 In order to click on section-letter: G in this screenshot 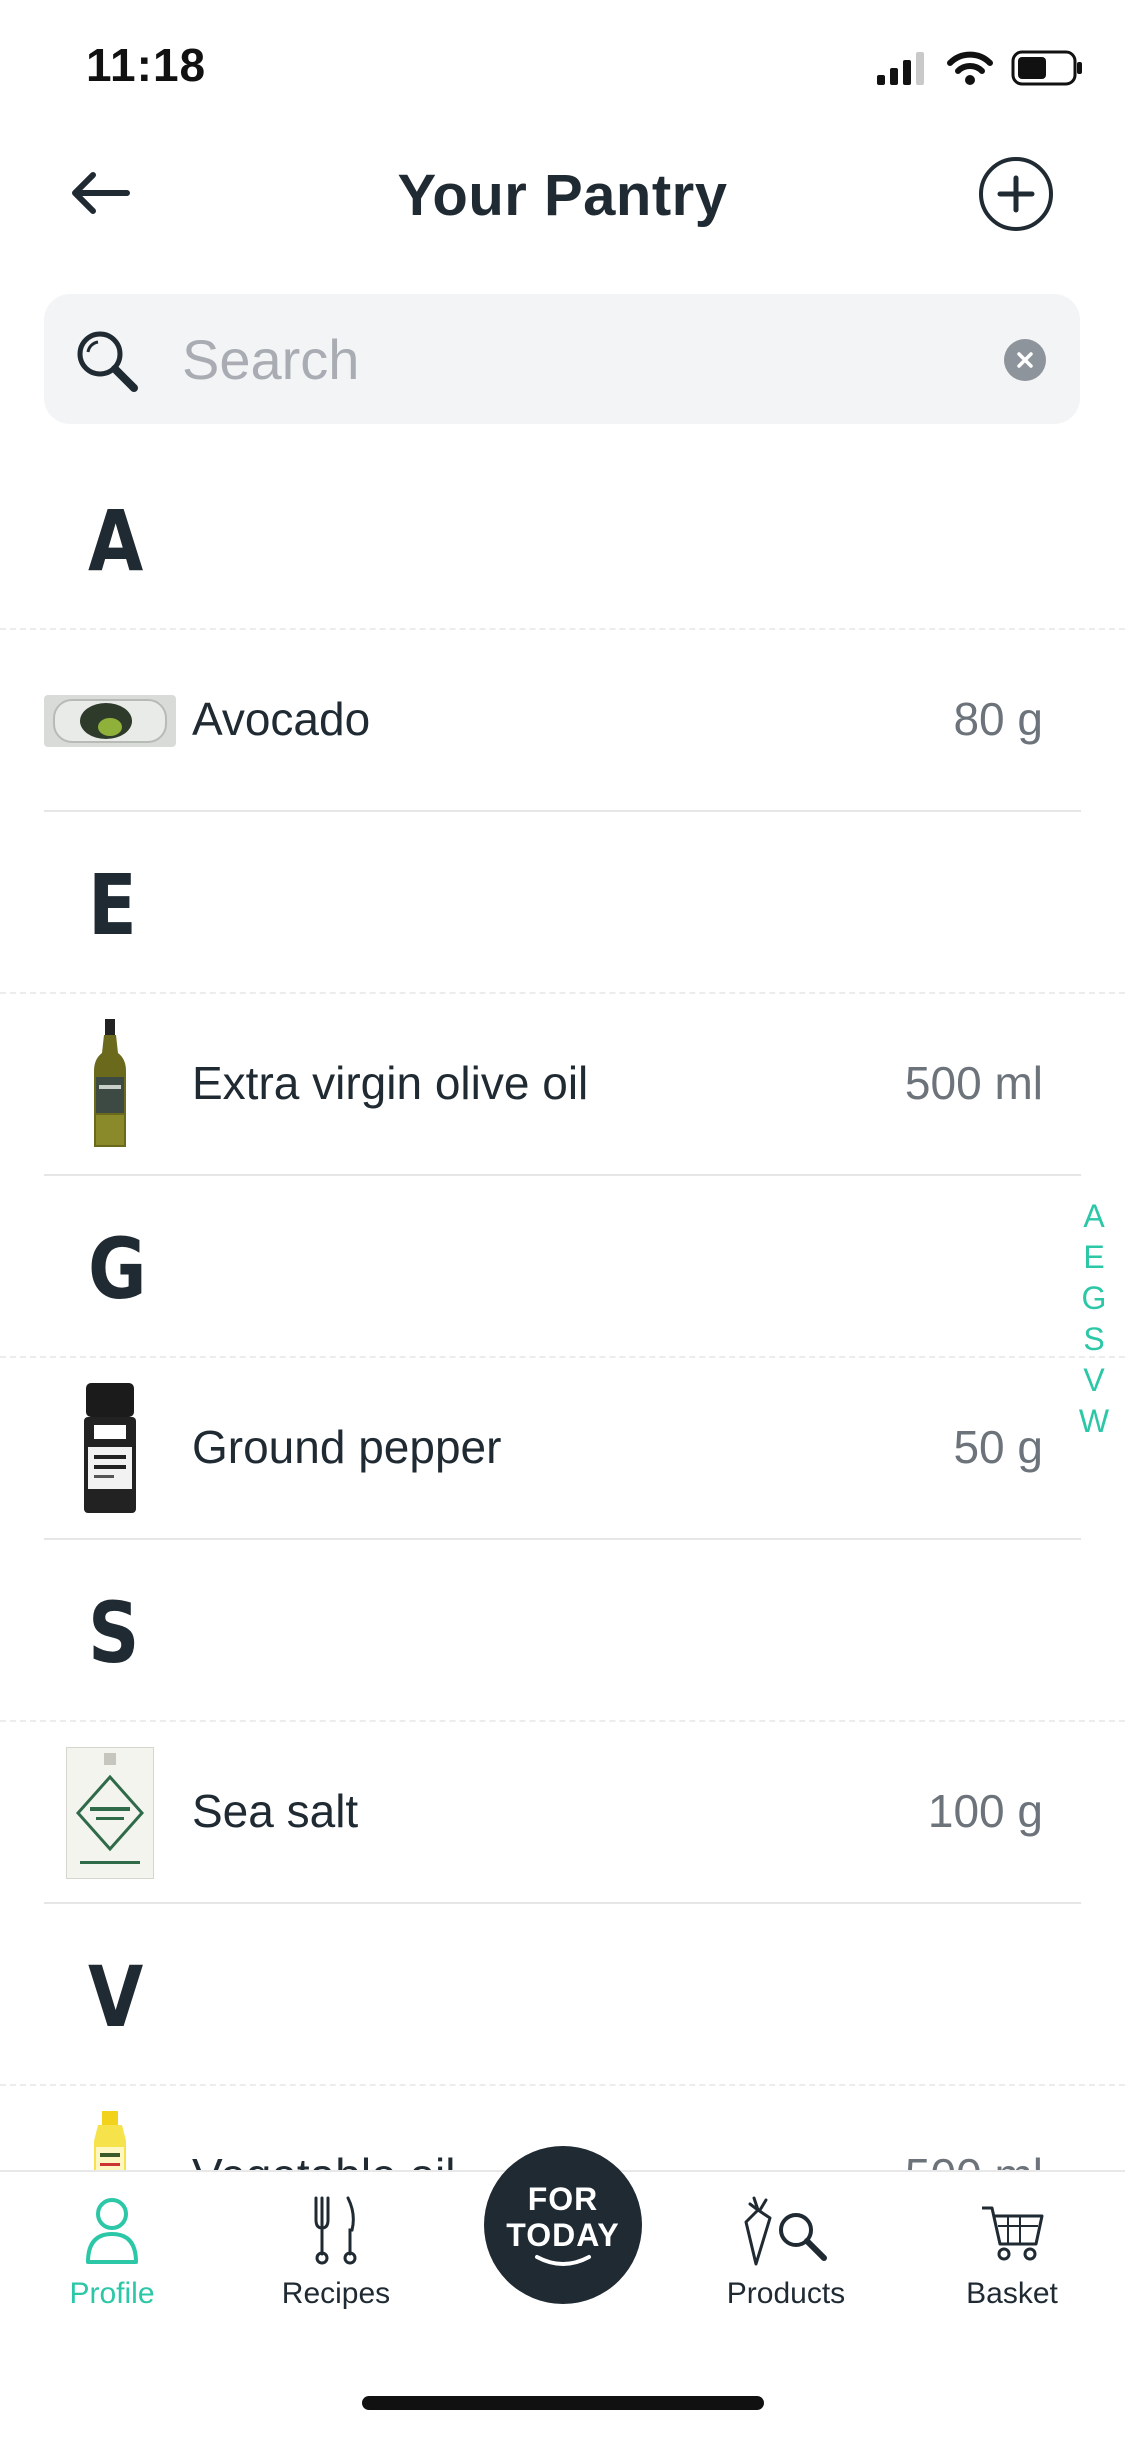, I will do `click(117, 1269)`.